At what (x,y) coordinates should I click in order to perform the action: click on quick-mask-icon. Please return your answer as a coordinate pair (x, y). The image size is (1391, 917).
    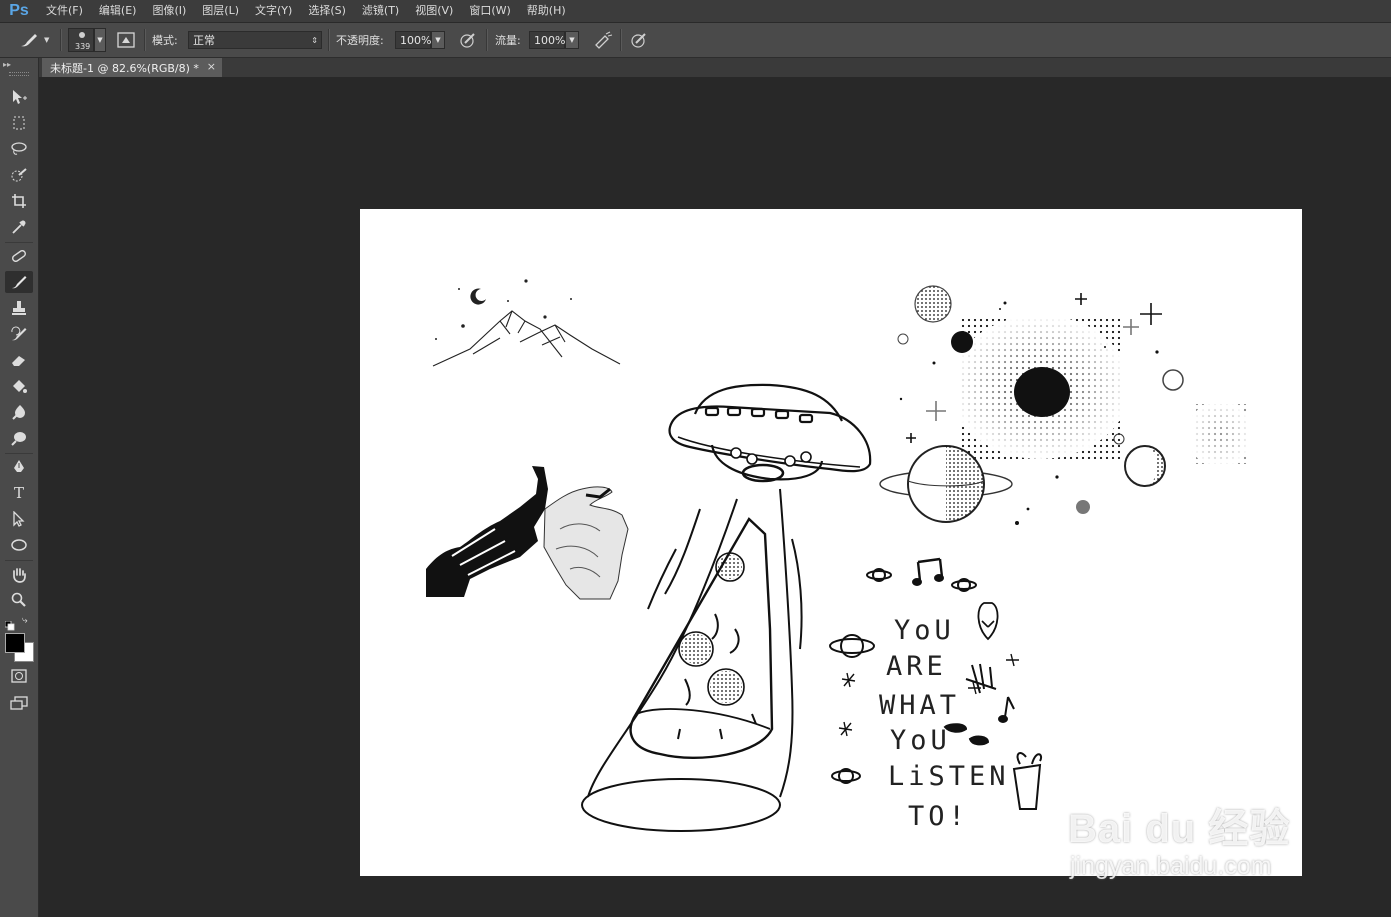
    Looking at the image, I should click on (19, 676).